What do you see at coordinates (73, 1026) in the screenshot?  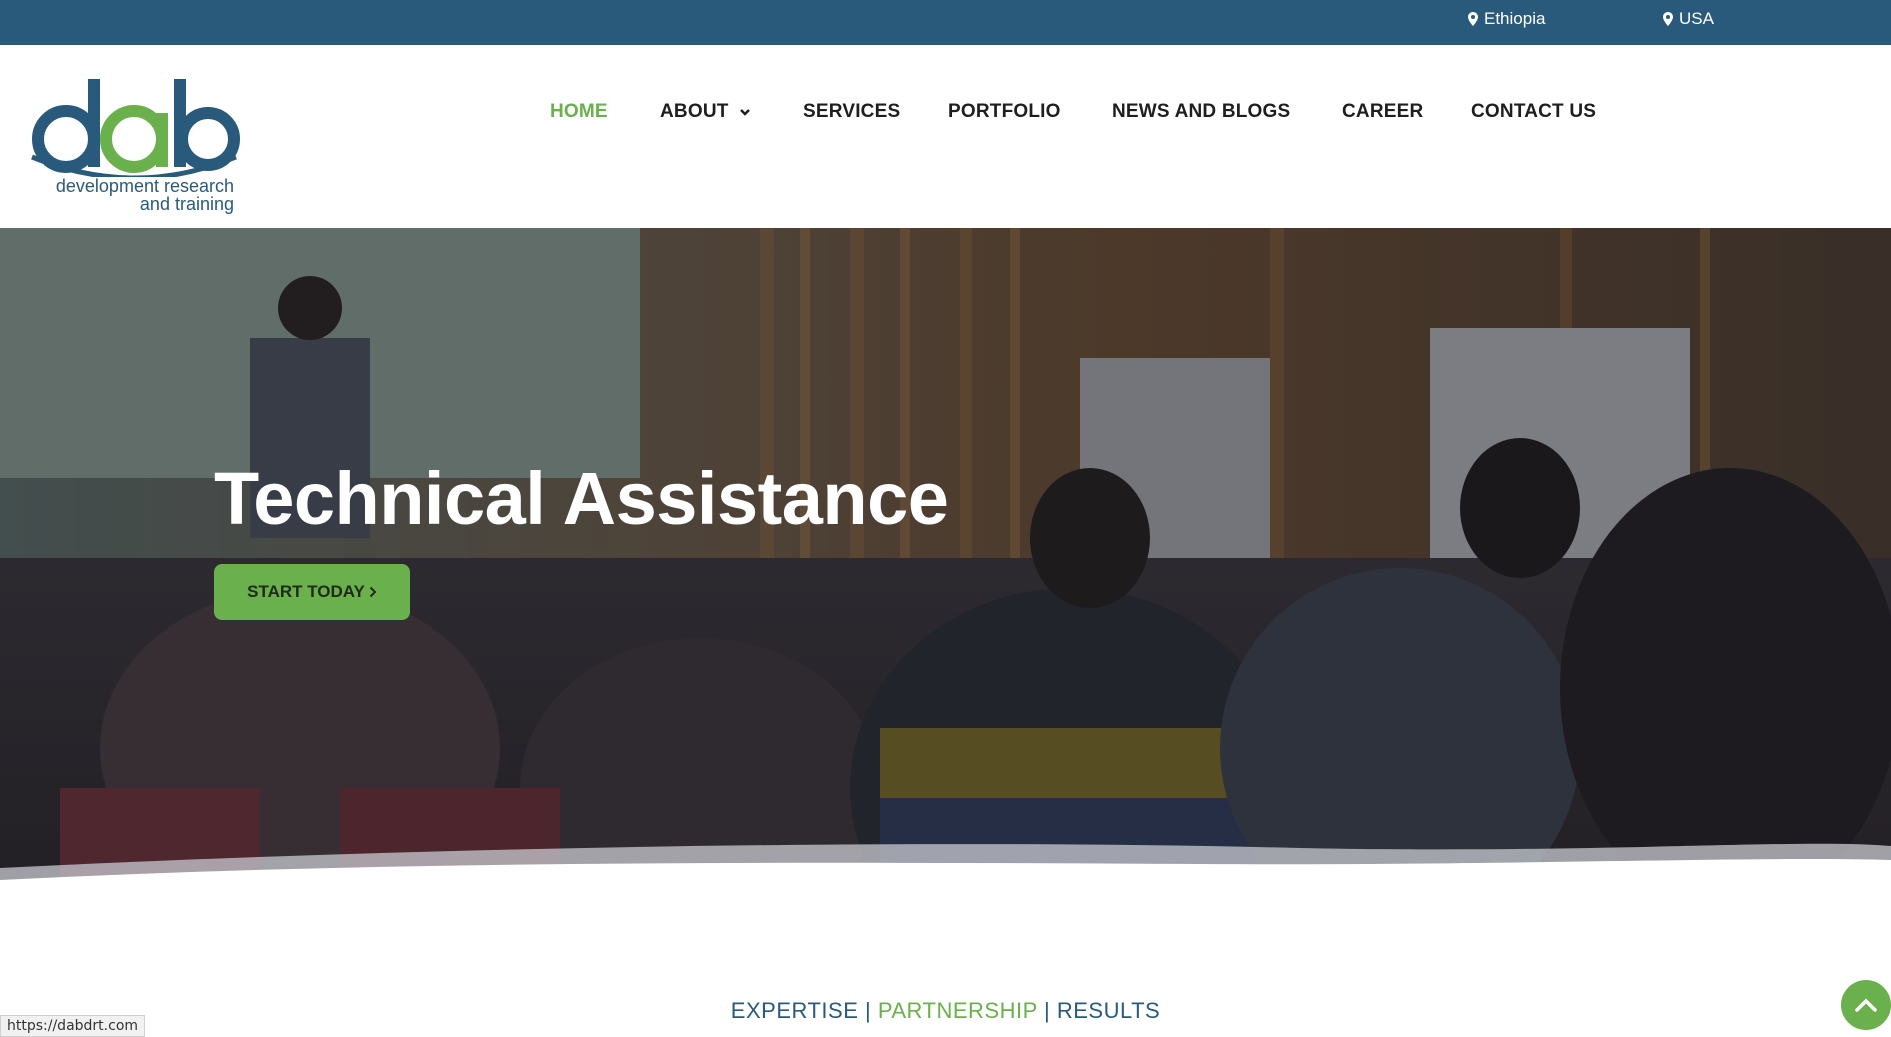 I see `status-bar-url: https://dabdrt.com` at bounding box center [73, 1026].